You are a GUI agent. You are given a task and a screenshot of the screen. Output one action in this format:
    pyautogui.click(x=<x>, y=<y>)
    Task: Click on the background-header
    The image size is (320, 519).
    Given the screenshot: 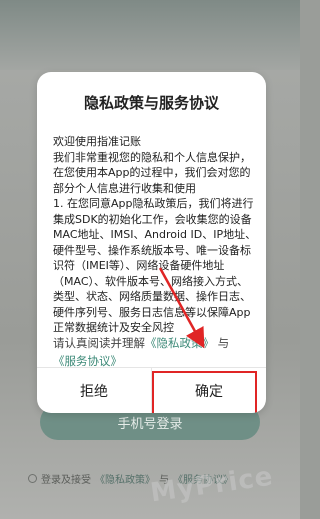 What is the action you would take?
    pyautogui.click(x=150, y=35)
    